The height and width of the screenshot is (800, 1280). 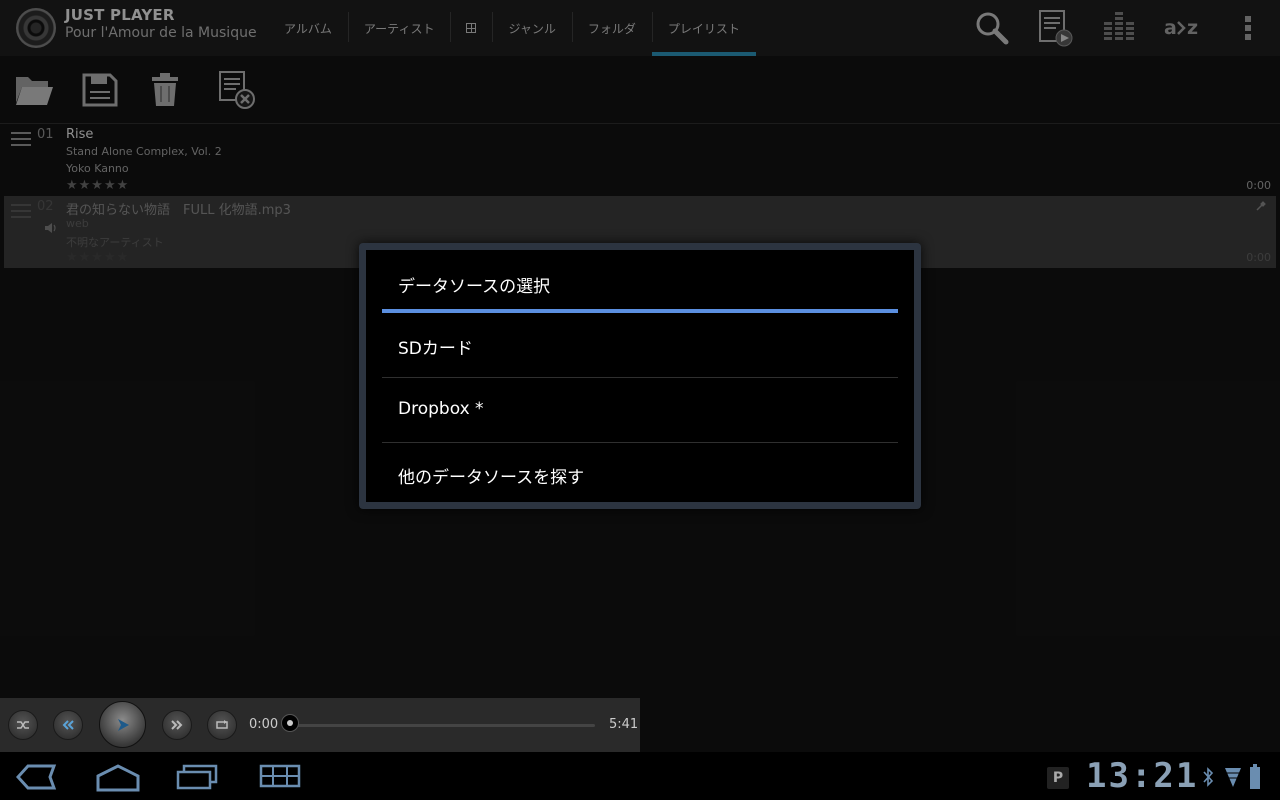 I want to click on source-option-label: Dropbox *, so click(x=441, y=409).